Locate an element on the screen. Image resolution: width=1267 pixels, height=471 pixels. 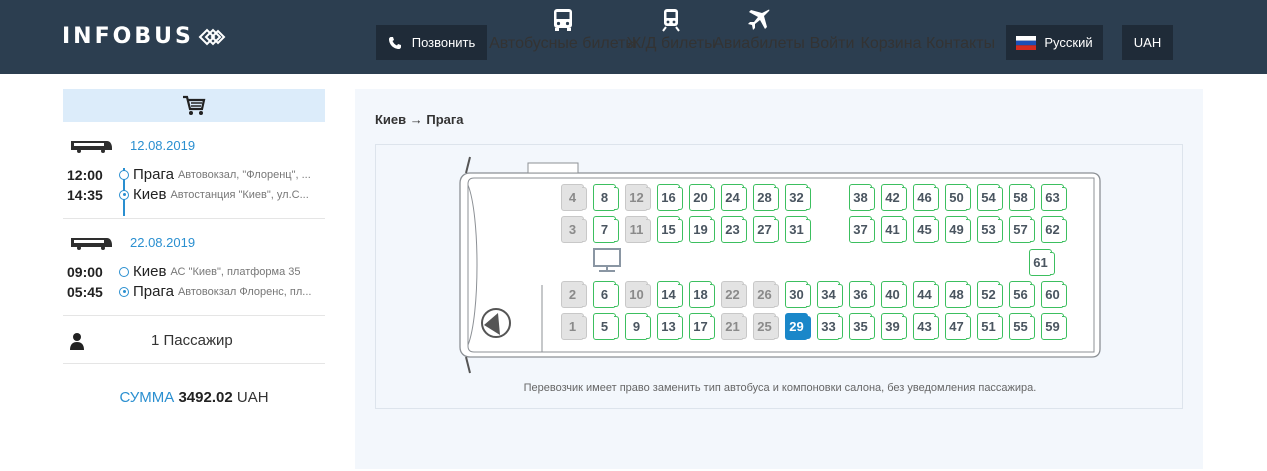
currency-selector: UAH is located at coordinates (1147, 42).